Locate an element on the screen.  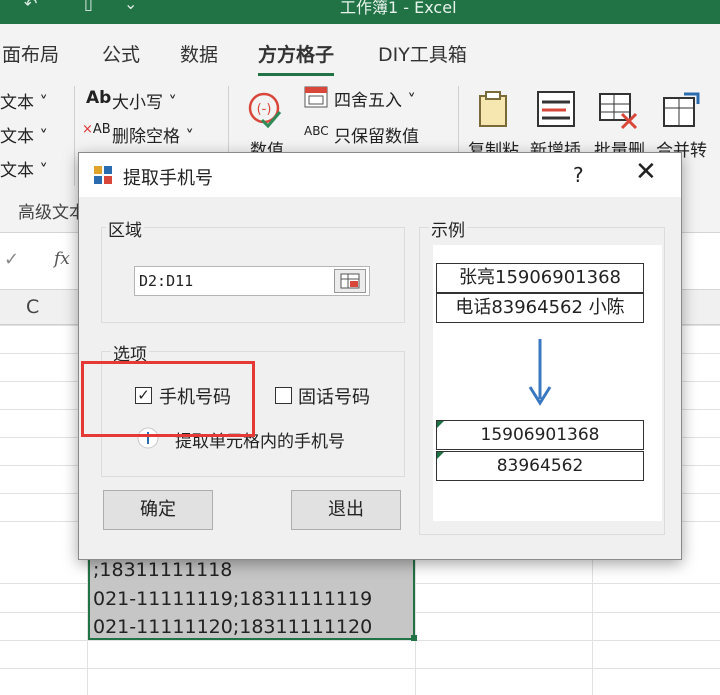
region-label: 区域 is located at coordinates (125, 228).